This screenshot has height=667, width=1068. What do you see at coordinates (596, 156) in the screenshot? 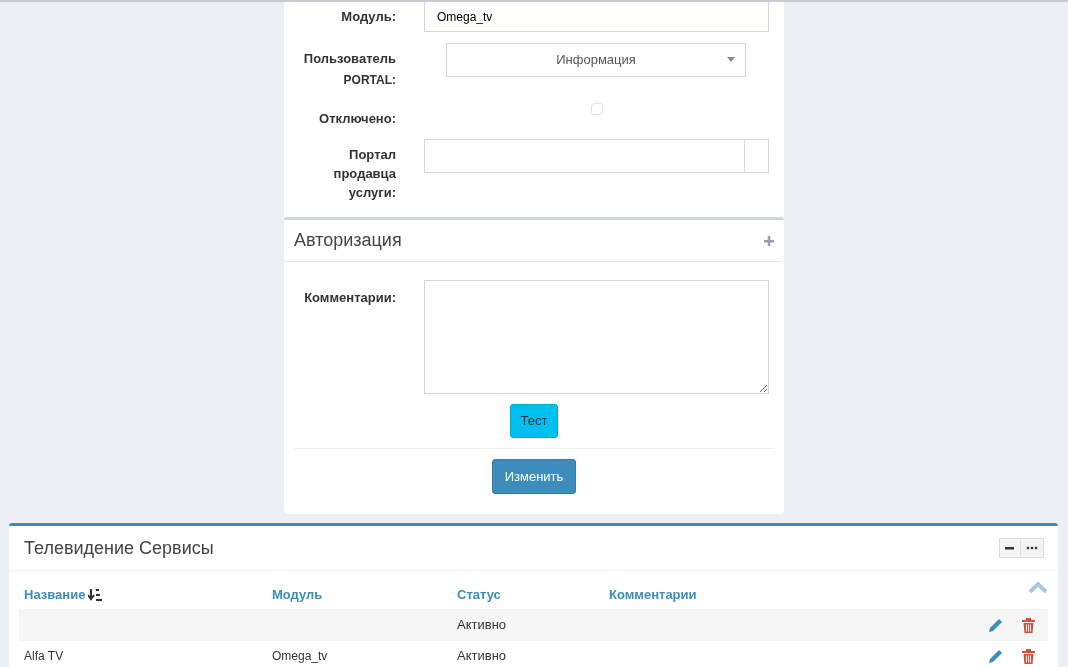
I see `portal-input` at bounding box center [596, 156].